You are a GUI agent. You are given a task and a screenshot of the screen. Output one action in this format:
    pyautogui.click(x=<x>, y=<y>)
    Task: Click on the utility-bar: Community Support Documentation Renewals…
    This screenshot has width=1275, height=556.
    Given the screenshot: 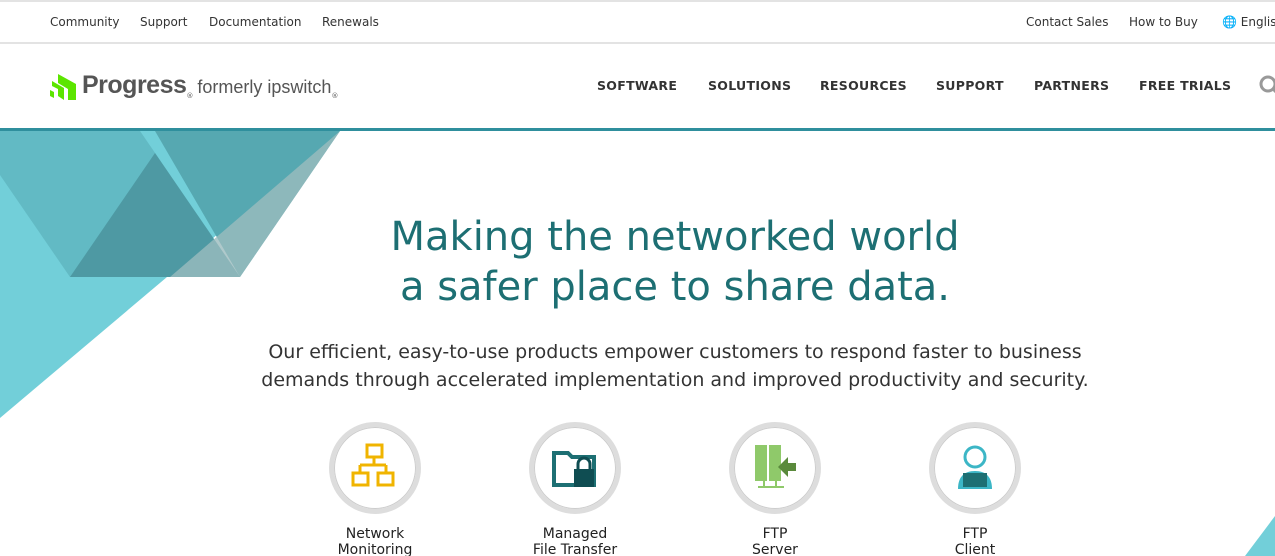 What is the action you would take?
    pyautogui.click(x=637, y=22)
    